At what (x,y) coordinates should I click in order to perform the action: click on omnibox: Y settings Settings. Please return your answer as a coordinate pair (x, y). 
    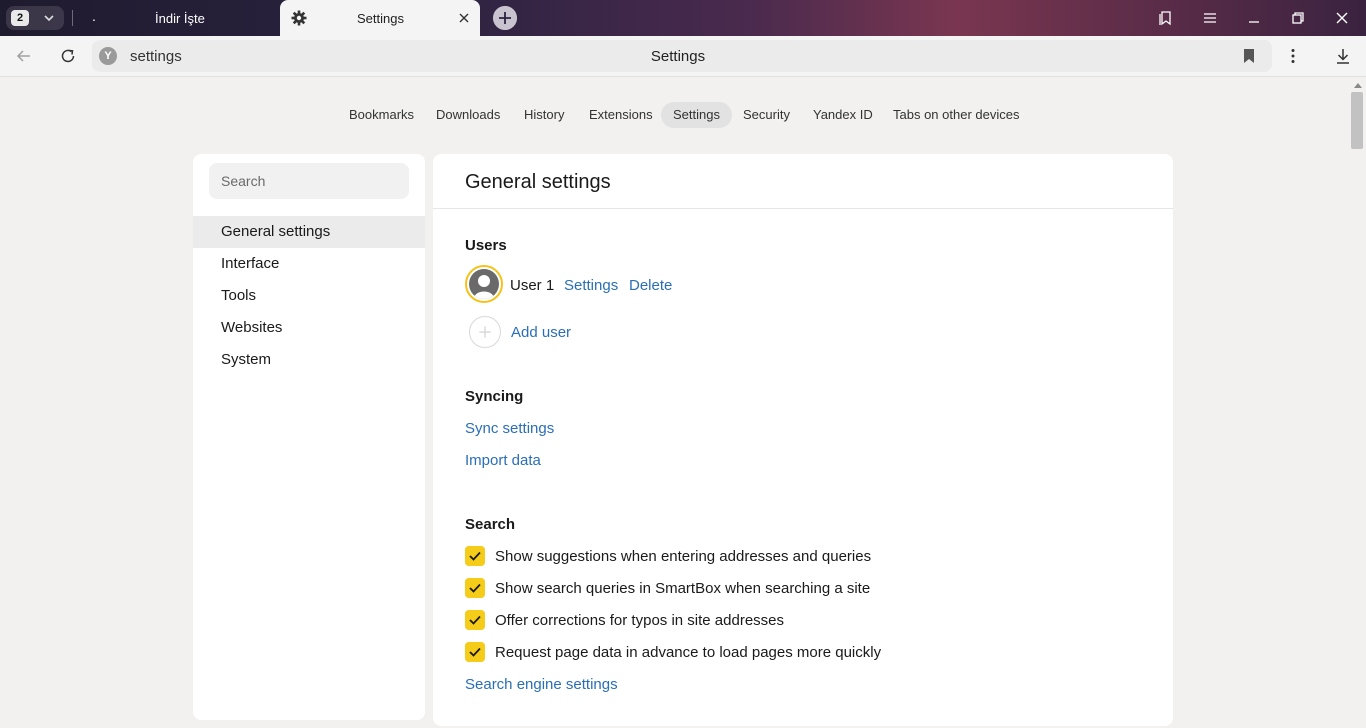
    Looking at the image, I should click on (682, 56).